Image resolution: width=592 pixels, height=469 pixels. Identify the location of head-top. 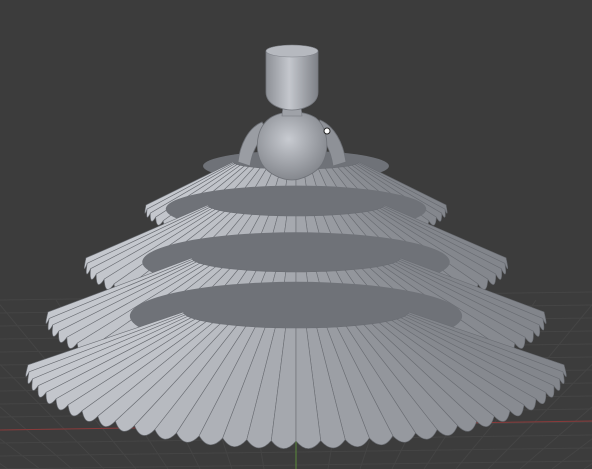
(292, 51).